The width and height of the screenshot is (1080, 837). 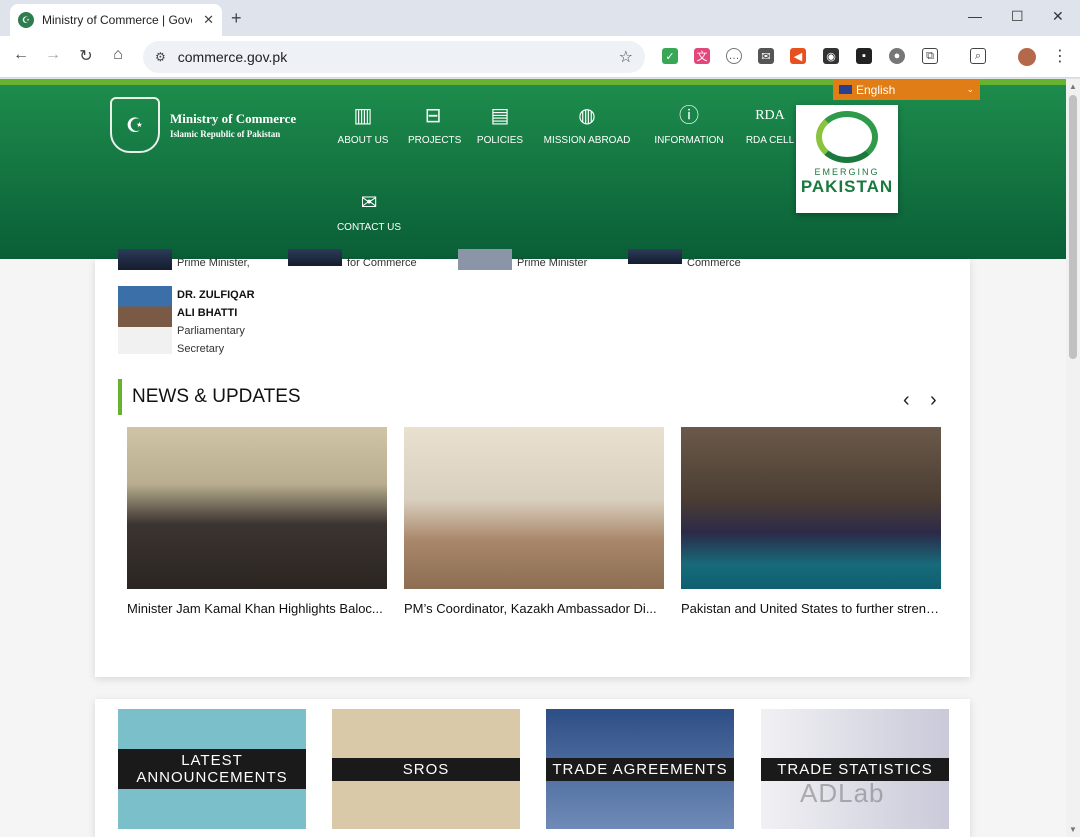 I want to click on site-info-icon: ⚙, so click(x=160, y=57).